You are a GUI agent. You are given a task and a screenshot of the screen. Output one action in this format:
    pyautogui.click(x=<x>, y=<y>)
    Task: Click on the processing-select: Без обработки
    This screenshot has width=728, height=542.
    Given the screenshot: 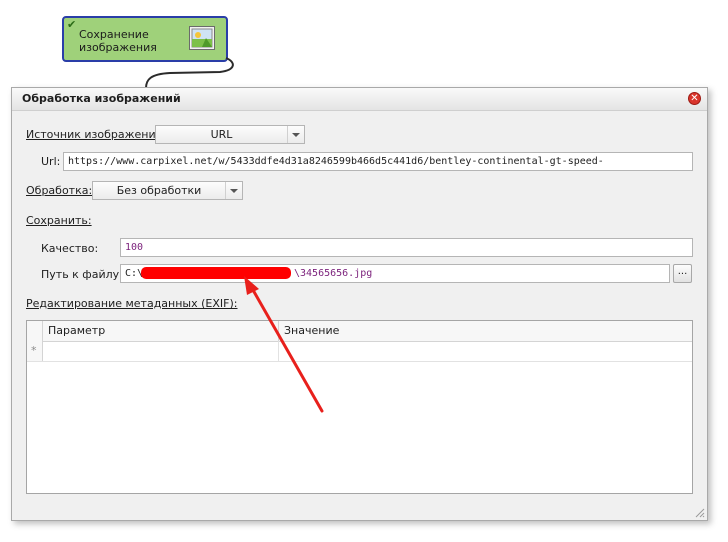 What is the action you would take?
    pyautogui.click(x=167, y=190)
    